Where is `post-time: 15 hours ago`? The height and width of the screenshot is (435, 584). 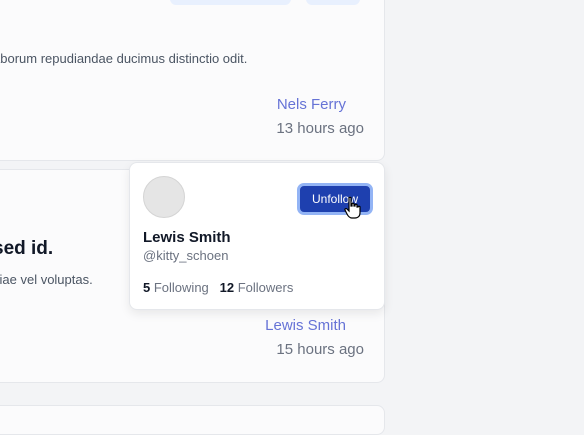
post-time: 15 hours ago is located at coordinates (320, 349).